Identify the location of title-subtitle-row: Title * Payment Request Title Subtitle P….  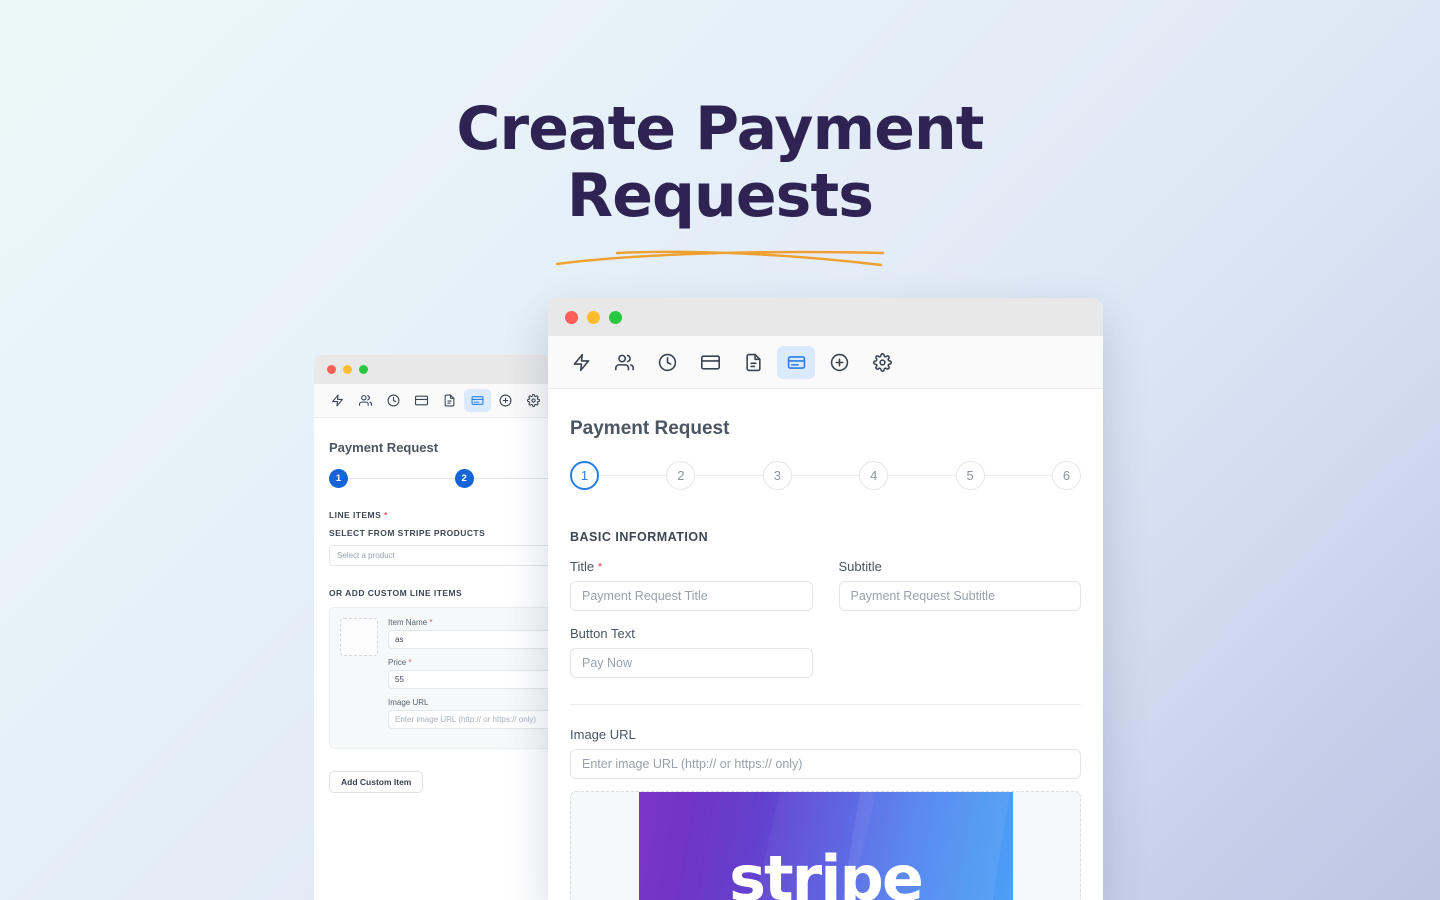
(825, 585).